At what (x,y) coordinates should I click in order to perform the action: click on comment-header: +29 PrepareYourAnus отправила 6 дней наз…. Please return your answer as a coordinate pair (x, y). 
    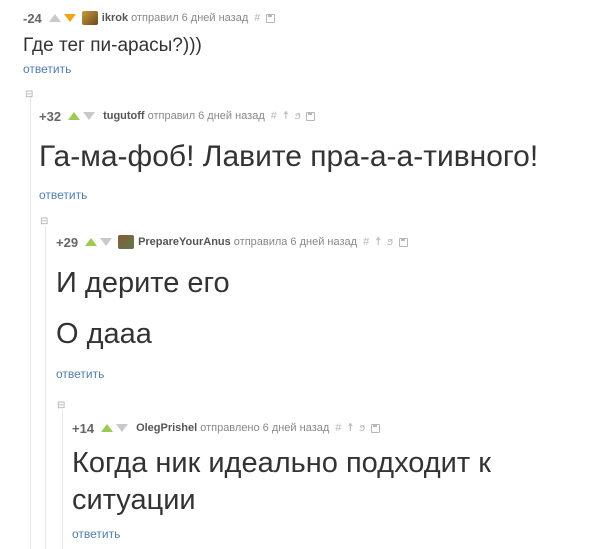
    Looking at the image, I should click on (232, 242).